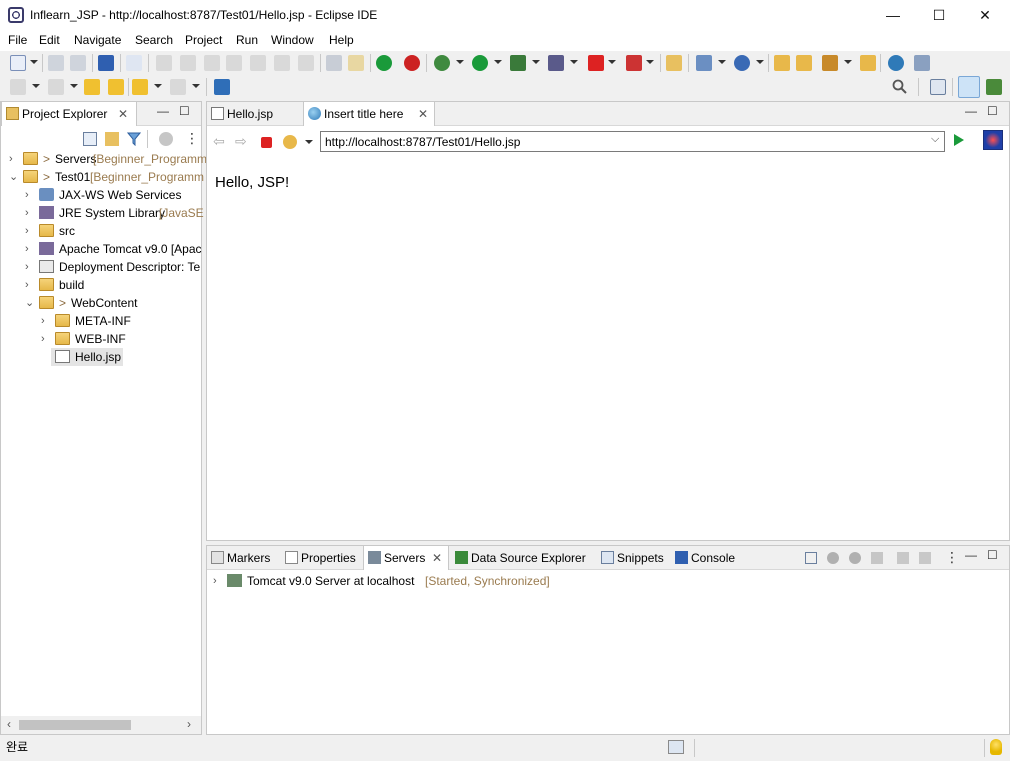 The height and width of the screenshot is (761, 1010). What do you see at coordinates (75, 725) in the screenshot?
I see `scrollbar-thumb` at bounding box center [75, 725].